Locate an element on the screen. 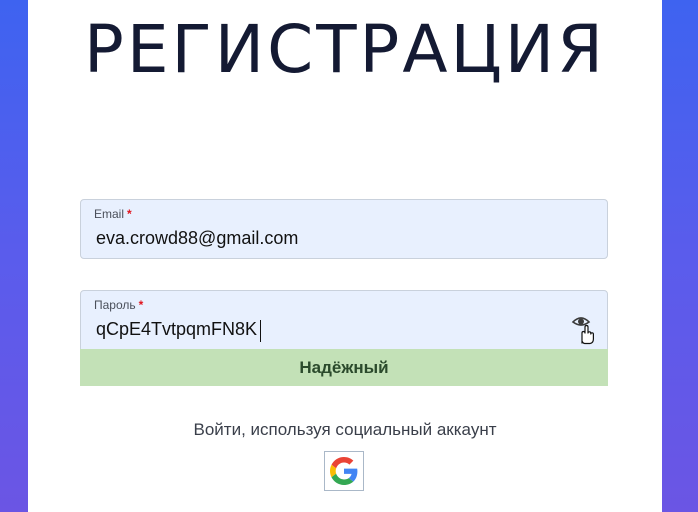  google-icon is located at coordinates (344, 471).